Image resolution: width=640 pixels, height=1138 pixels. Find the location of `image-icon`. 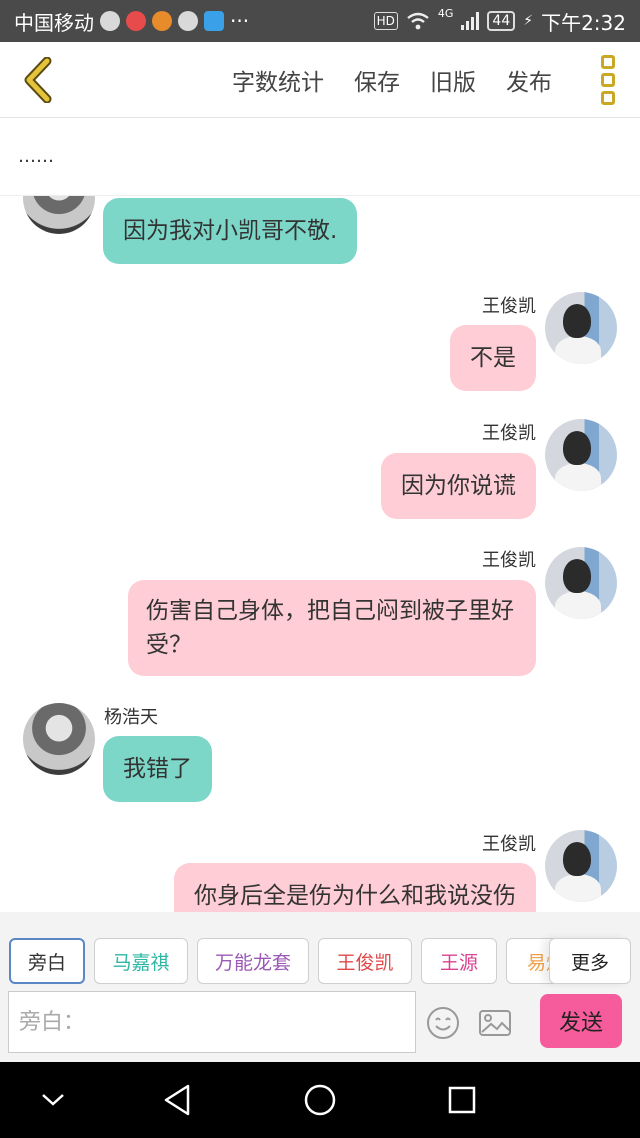

image-icon is located at coordinates (495, 1023).